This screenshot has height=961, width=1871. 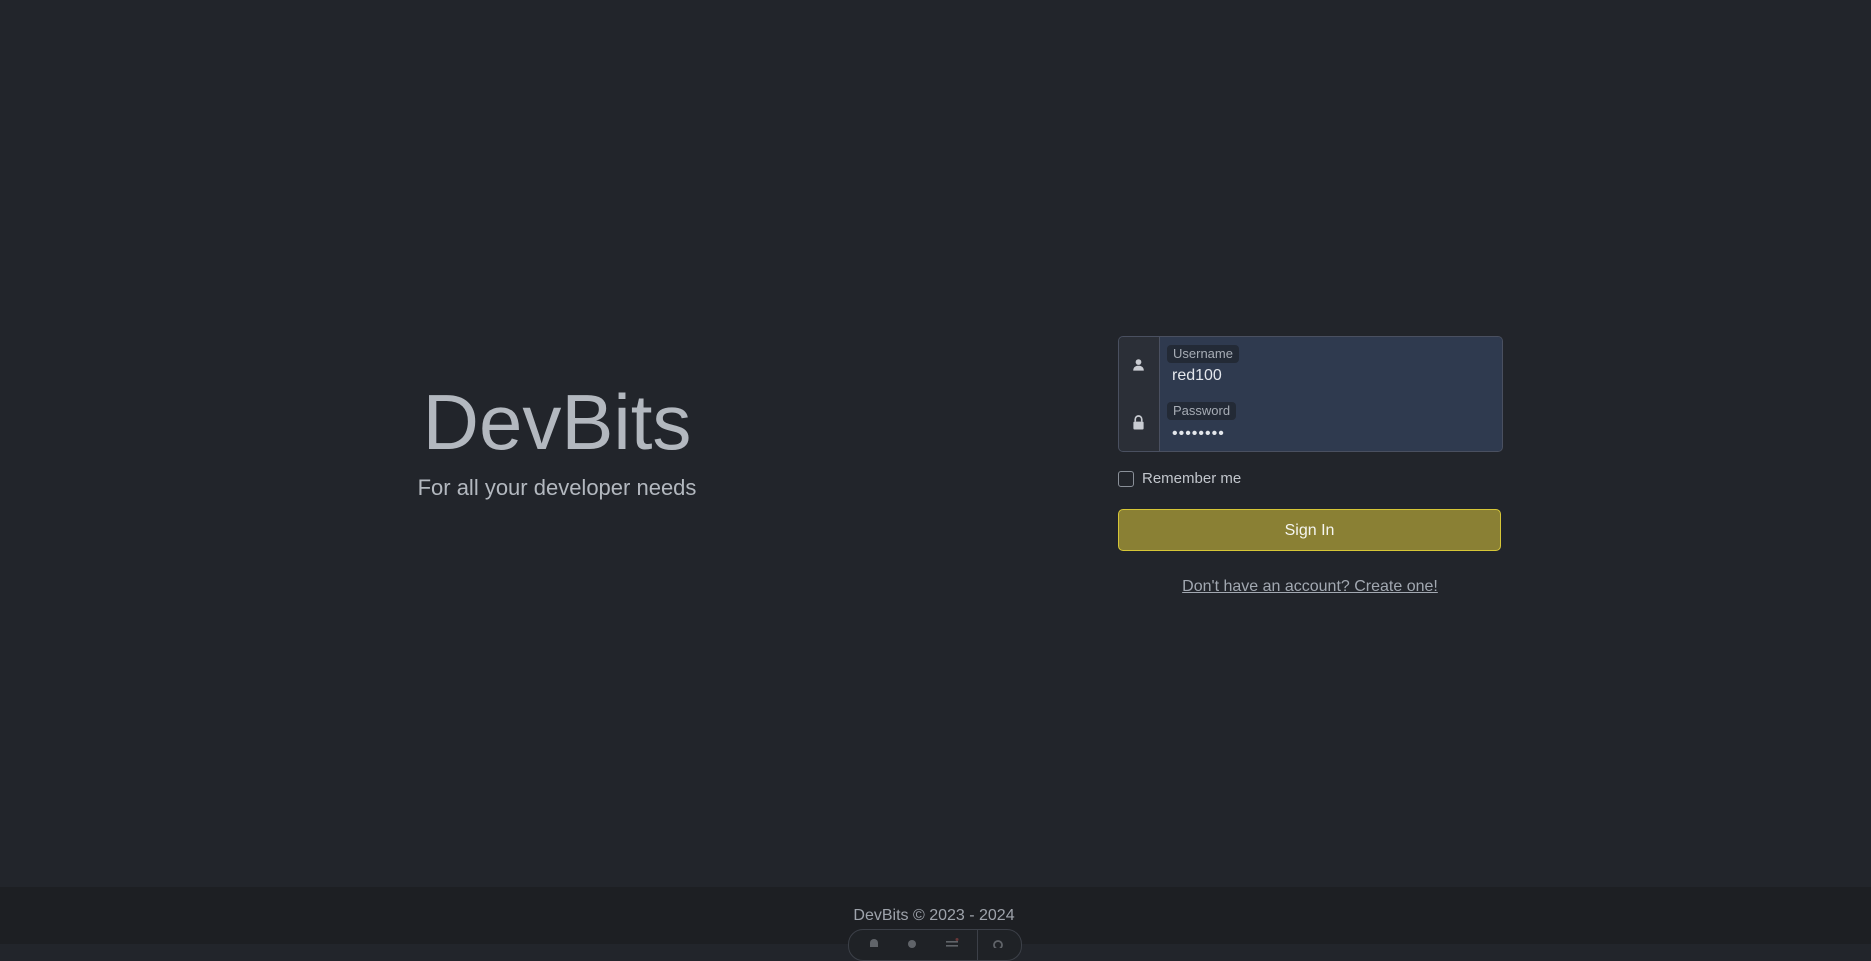 I want to click on remember-checkbox, so click(x=1126, y=479).